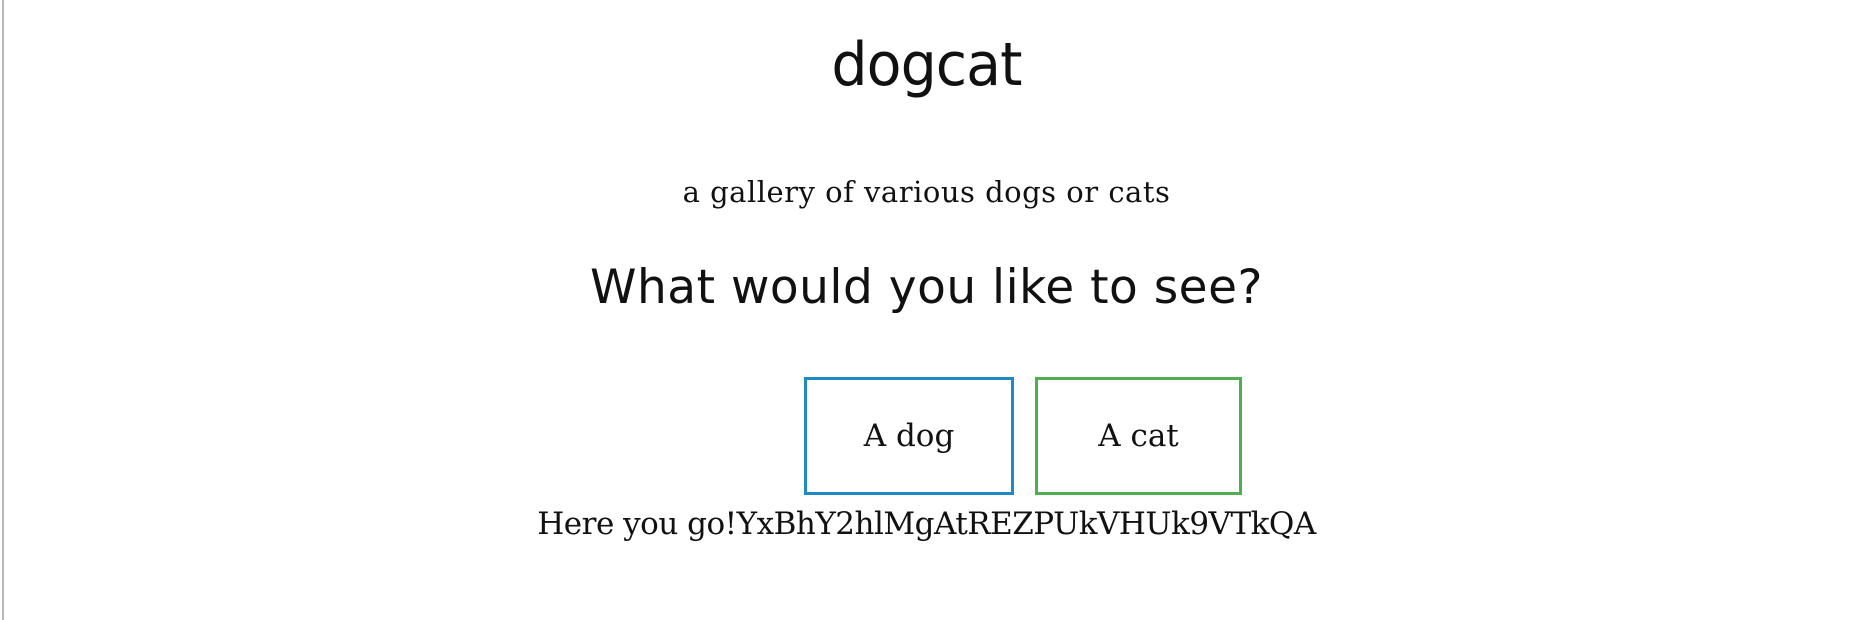 The height and width of the screenshot is (620, 1853). What do you see at coordinates (926, 192) in the screenshot?
I see `site-tagline: a gallery of various dogs or cats` at bounding box center [926, 192].